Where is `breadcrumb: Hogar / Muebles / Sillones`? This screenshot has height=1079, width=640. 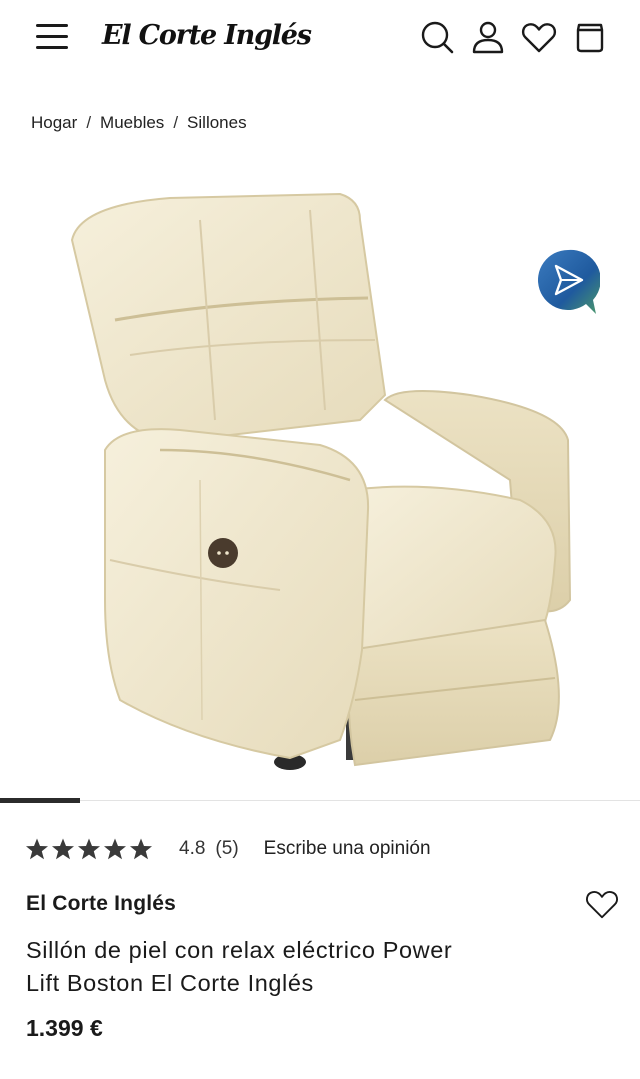 breadcrumb: Hogar / Muebles / Sillones is located at coordinates (139, 123).